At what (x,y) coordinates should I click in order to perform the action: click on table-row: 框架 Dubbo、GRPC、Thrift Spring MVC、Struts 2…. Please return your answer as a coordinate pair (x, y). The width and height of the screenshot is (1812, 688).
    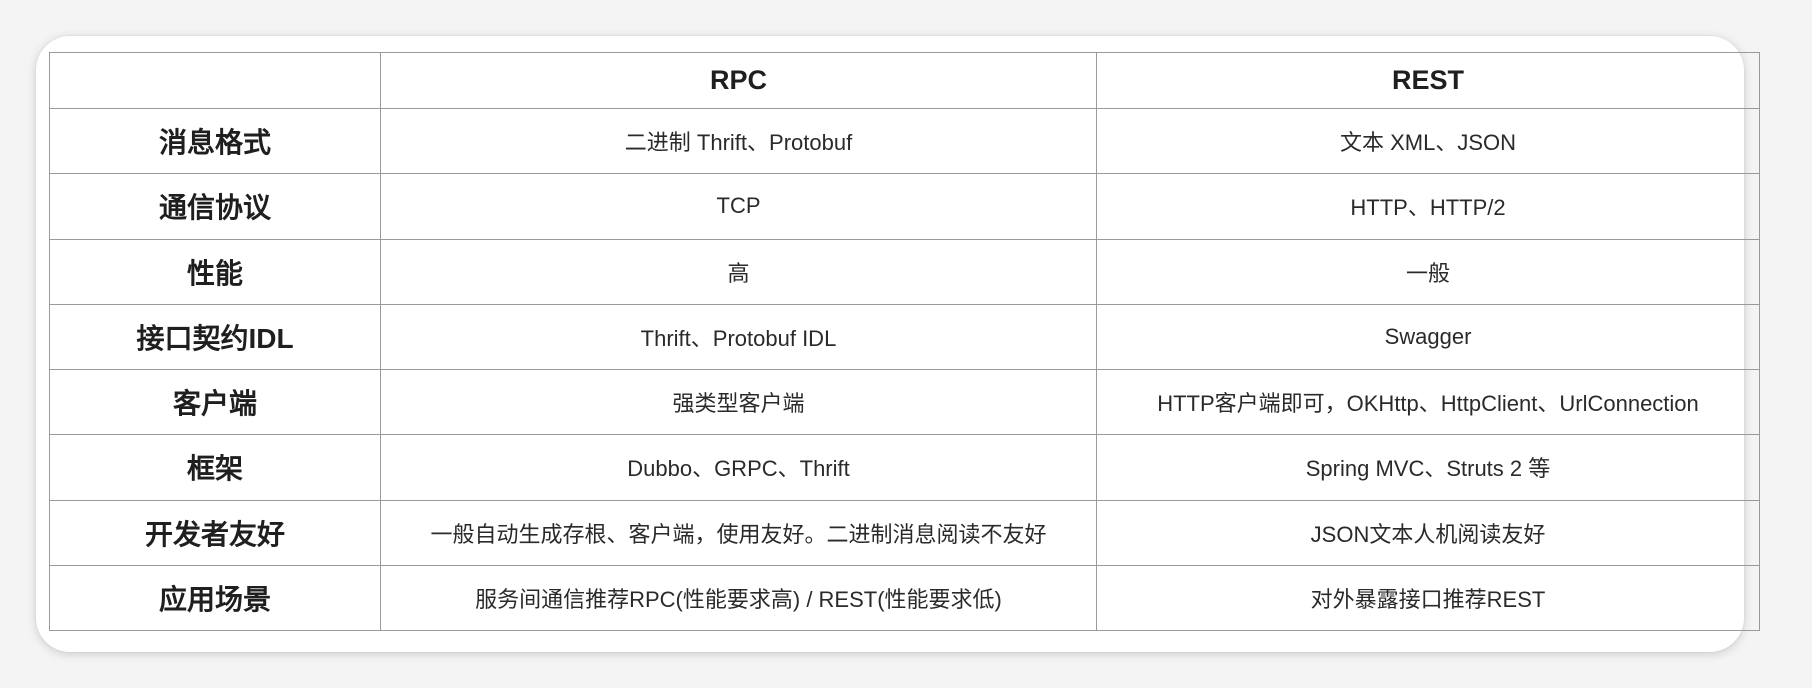
    Looking at the image, I should click on (904, 467).